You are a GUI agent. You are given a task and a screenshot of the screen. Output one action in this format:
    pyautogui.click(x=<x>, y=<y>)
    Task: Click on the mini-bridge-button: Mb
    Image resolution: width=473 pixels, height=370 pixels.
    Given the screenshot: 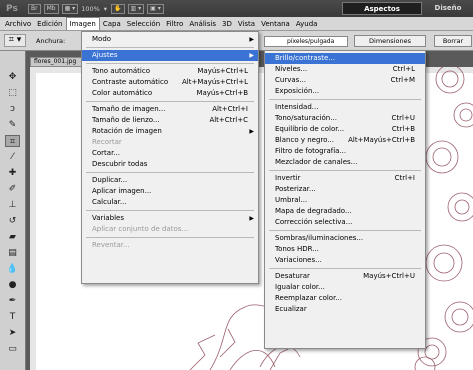 What is the action you would take?
    pyautogui.click(x=51, y=8)
    